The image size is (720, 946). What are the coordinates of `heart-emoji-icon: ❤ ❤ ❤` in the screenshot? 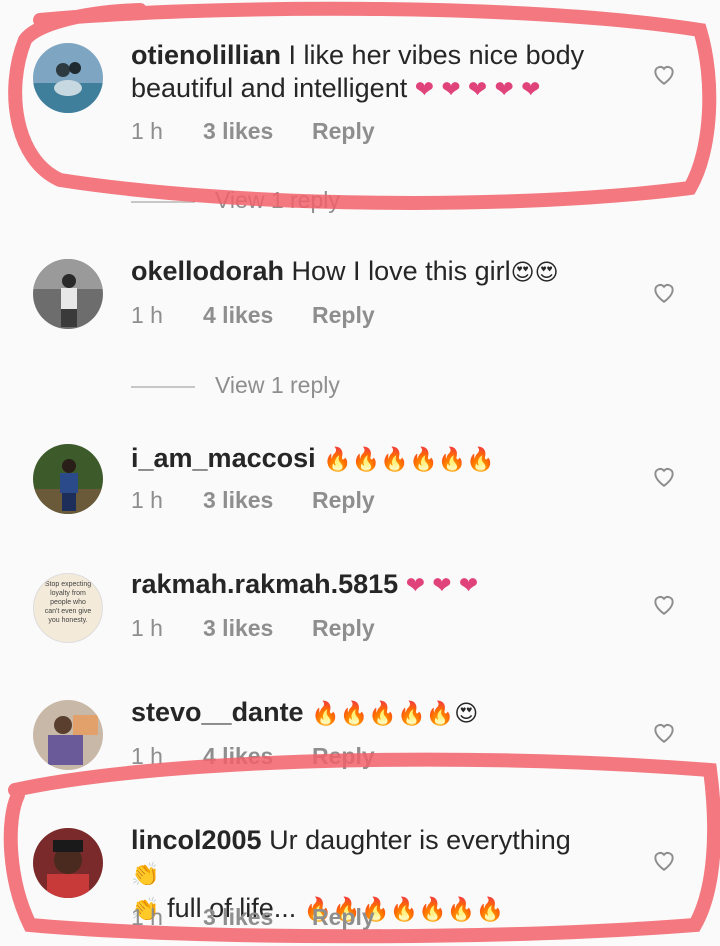 It's located at (442, 586).